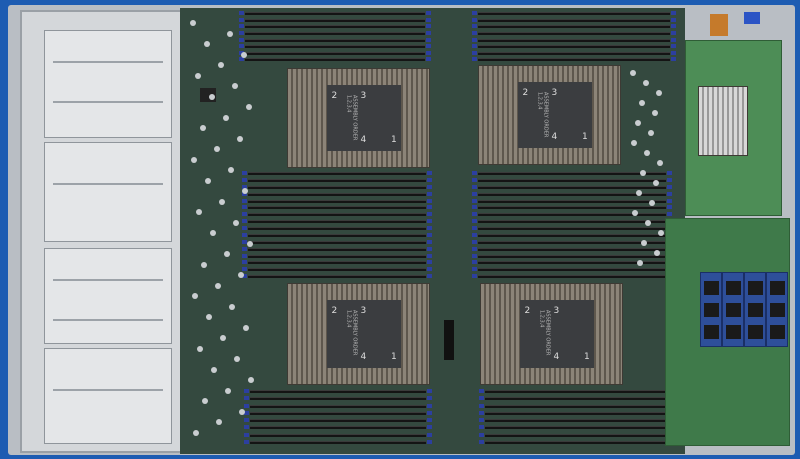 Image resolution: width=800 pixels, height=459 pixels. Describe the element at coordinates (587, 357) in the screenshot. I see `assembly-order-number: 1` at that location.